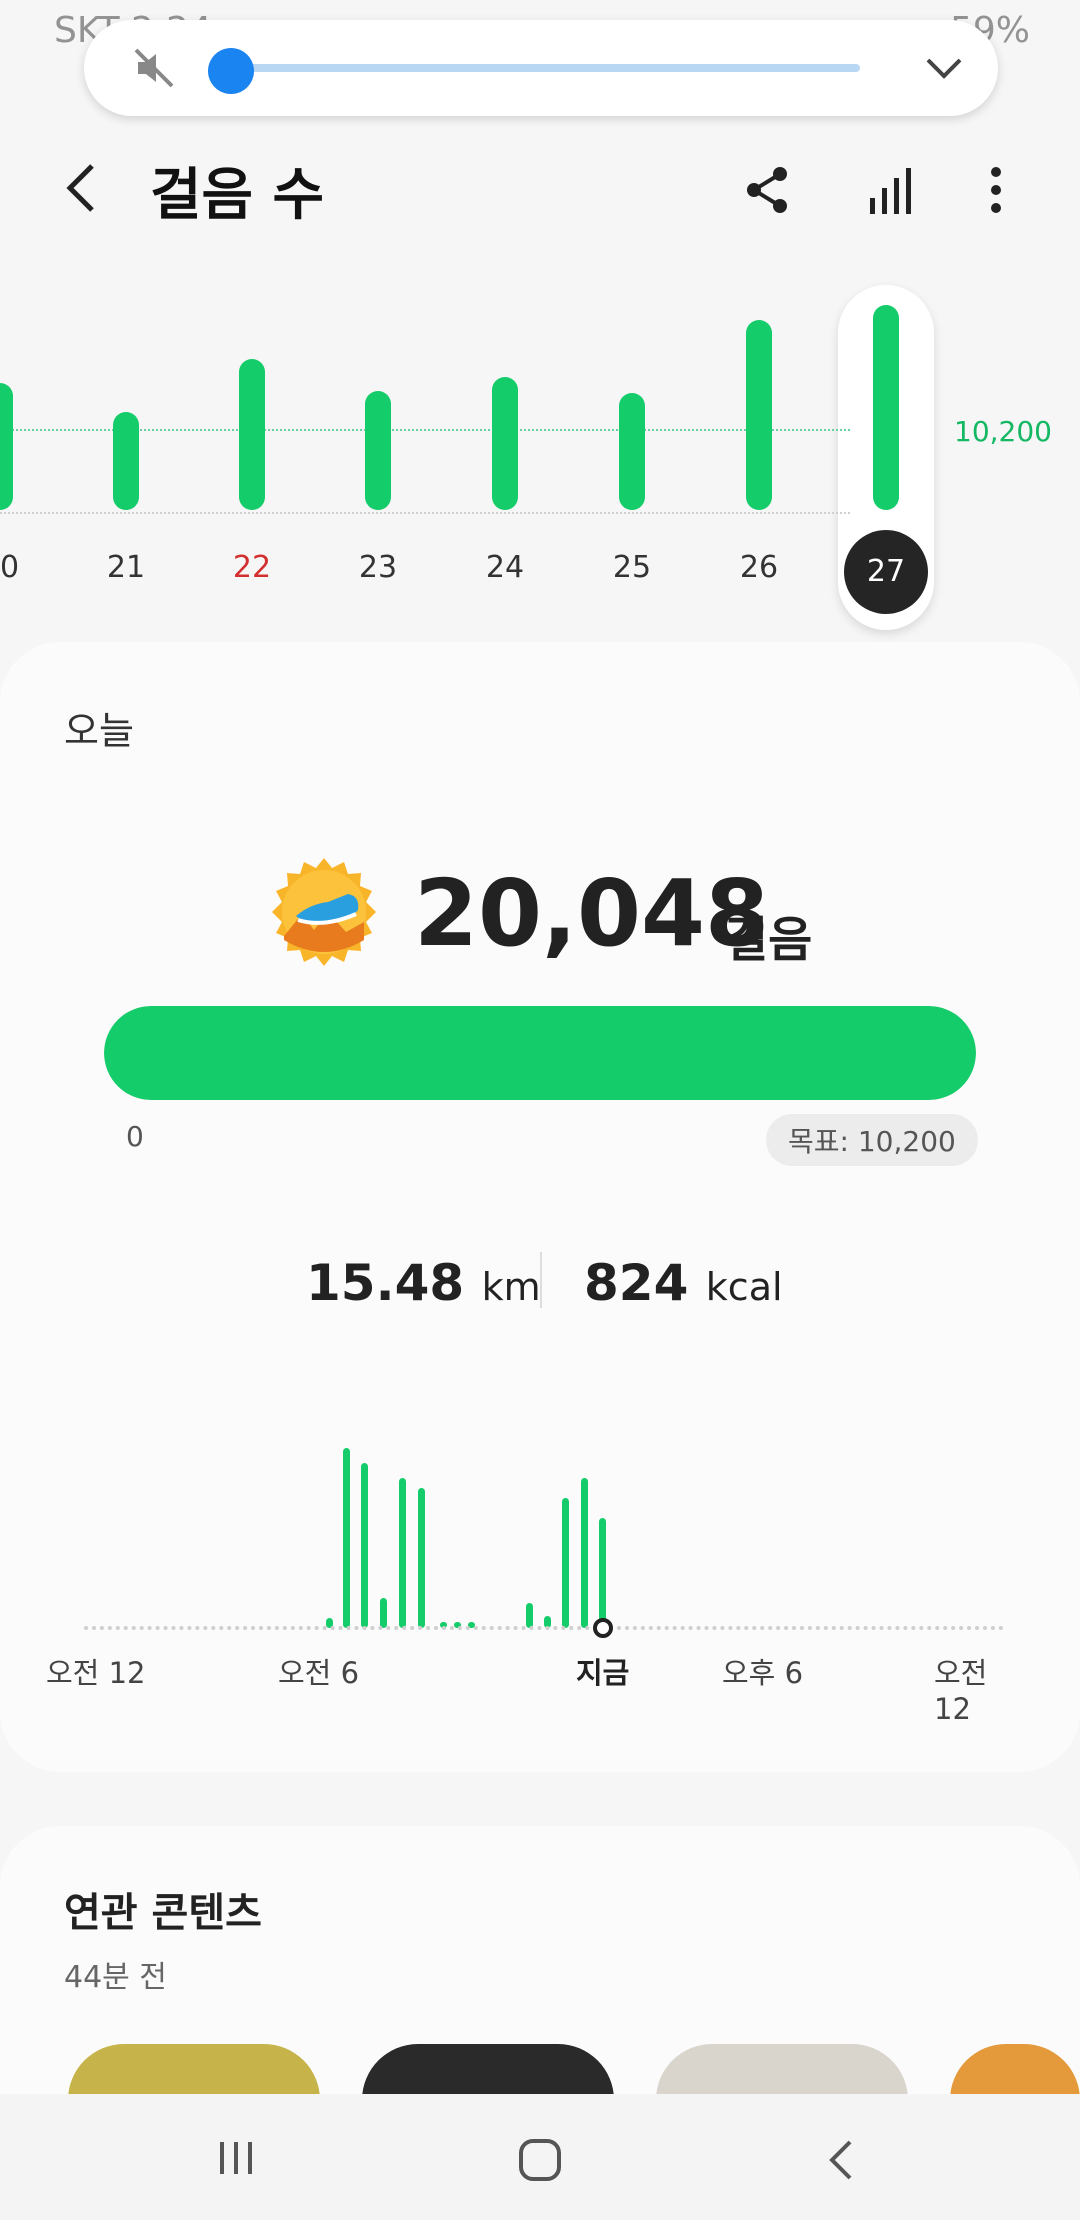  I want to click on today-steps-value: 20,048, so click(592, 913).